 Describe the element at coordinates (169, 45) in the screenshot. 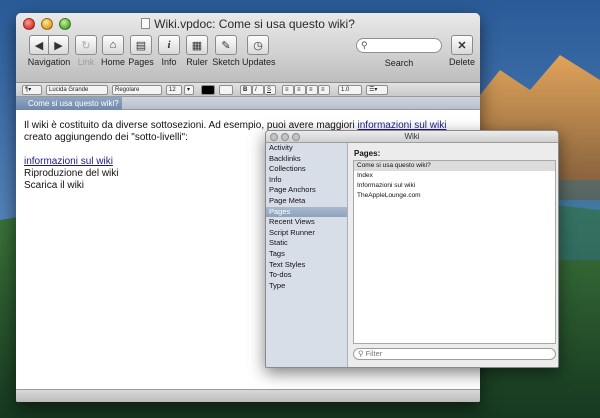

I see `info-icon: i` at that location.